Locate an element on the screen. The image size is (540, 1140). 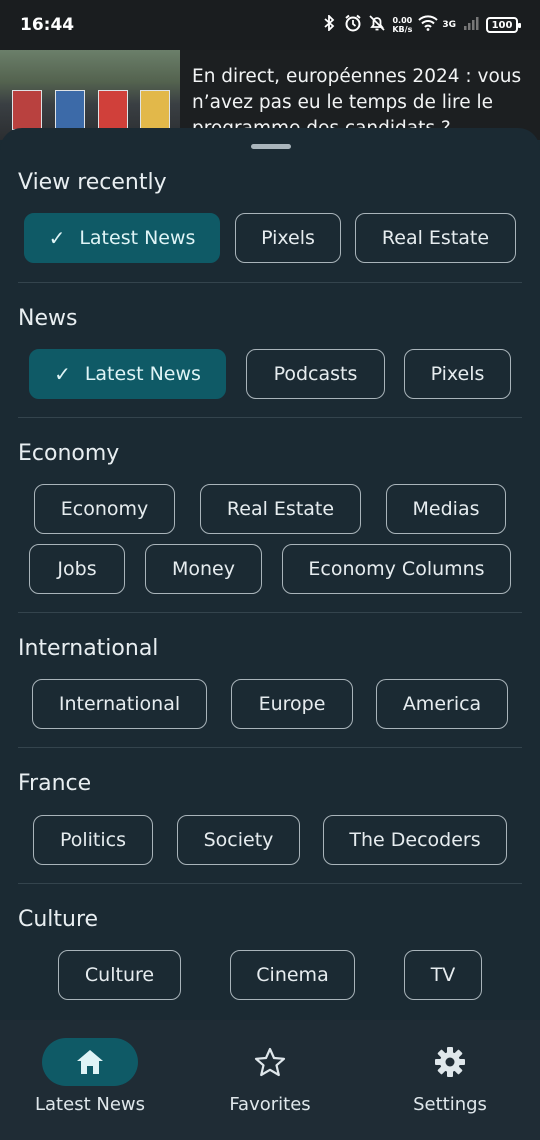
chip-money: Money is located at coordinates (203, 569).